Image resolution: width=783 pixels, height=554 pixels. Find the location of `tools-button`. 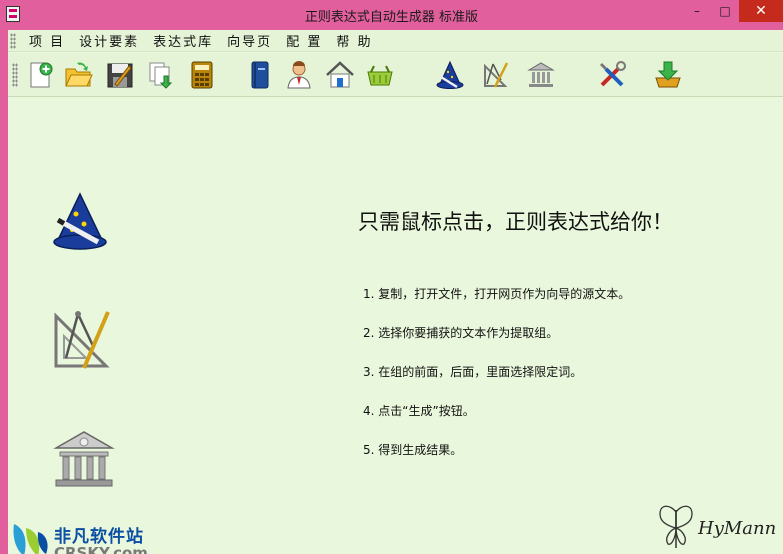

tools-button is located at coordinates (612, 75).